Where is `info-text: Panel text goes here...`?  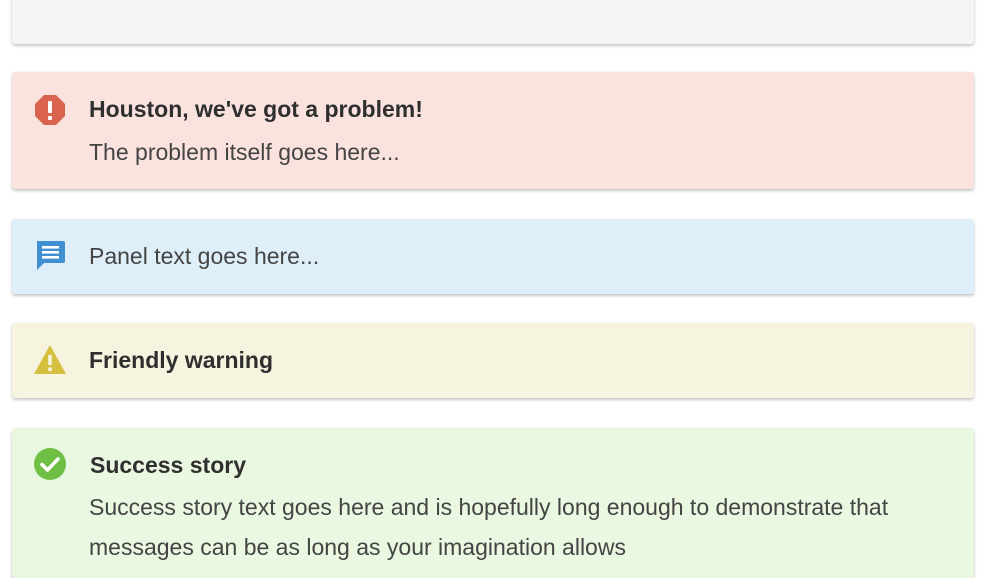
info-text: Panel text goes here... is located at coordinates (204, 256).